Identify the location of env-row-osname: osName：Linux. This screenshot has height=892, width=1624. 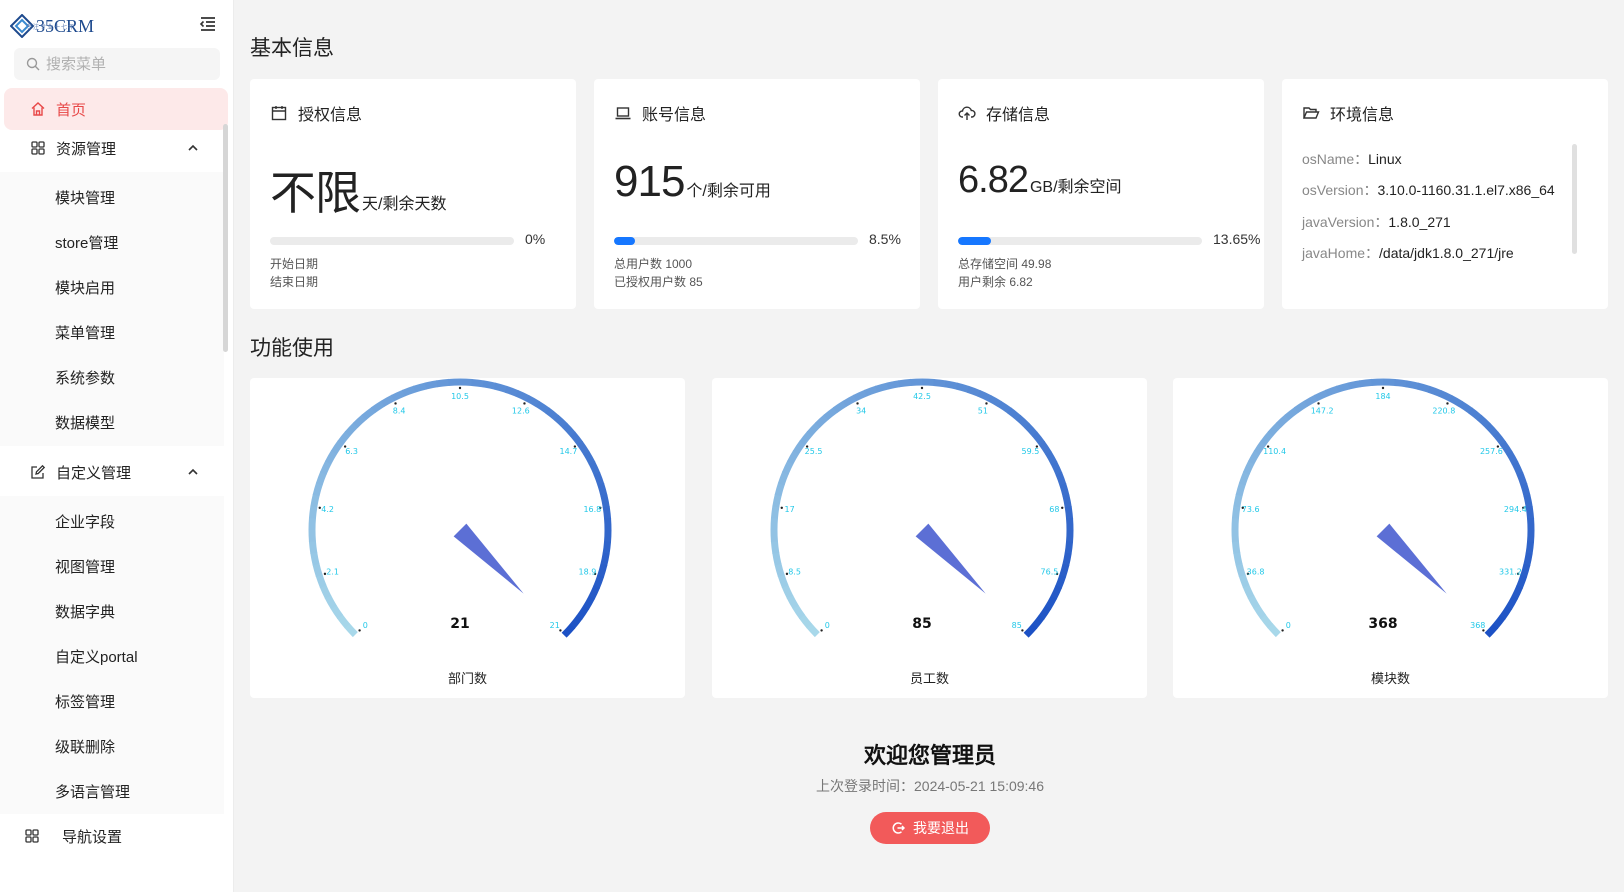
(1352, 159).